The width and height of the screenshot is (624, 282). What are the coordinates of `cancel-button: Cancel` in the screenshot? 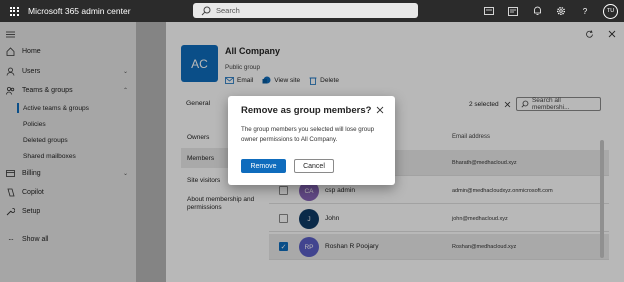 It's located at (314, 166).